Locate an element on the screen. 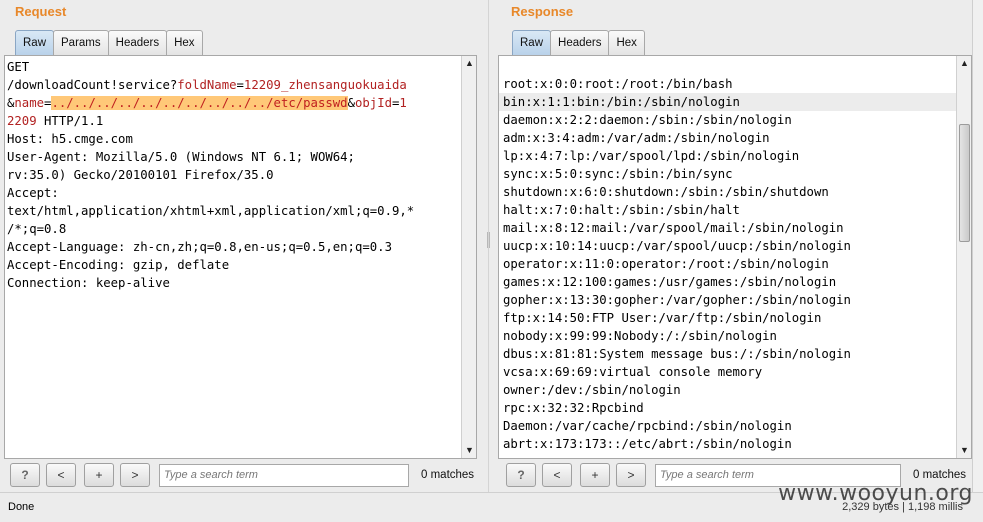 The height and width of the screenshot is (522, 983). request-line: Accept-Encoding: gzip, deflate is located at coordinates (118, 265).